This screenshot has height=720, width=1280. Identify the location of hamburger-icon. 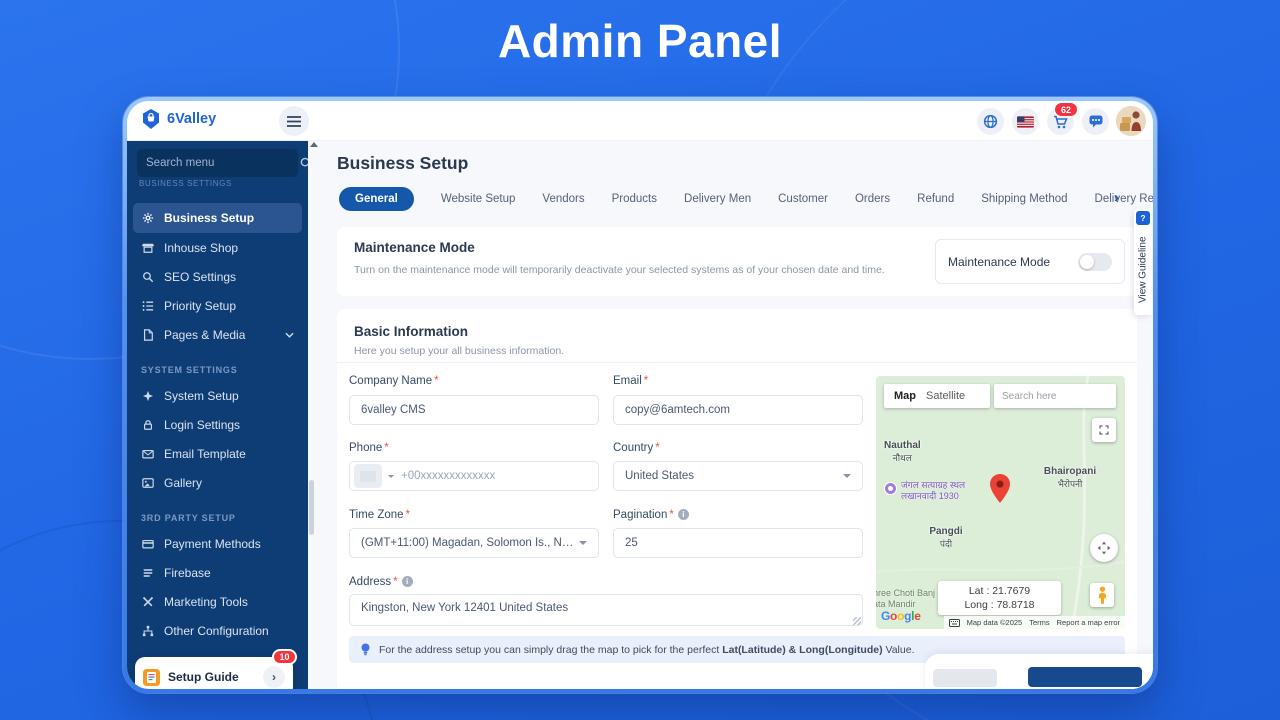
(294, 121).